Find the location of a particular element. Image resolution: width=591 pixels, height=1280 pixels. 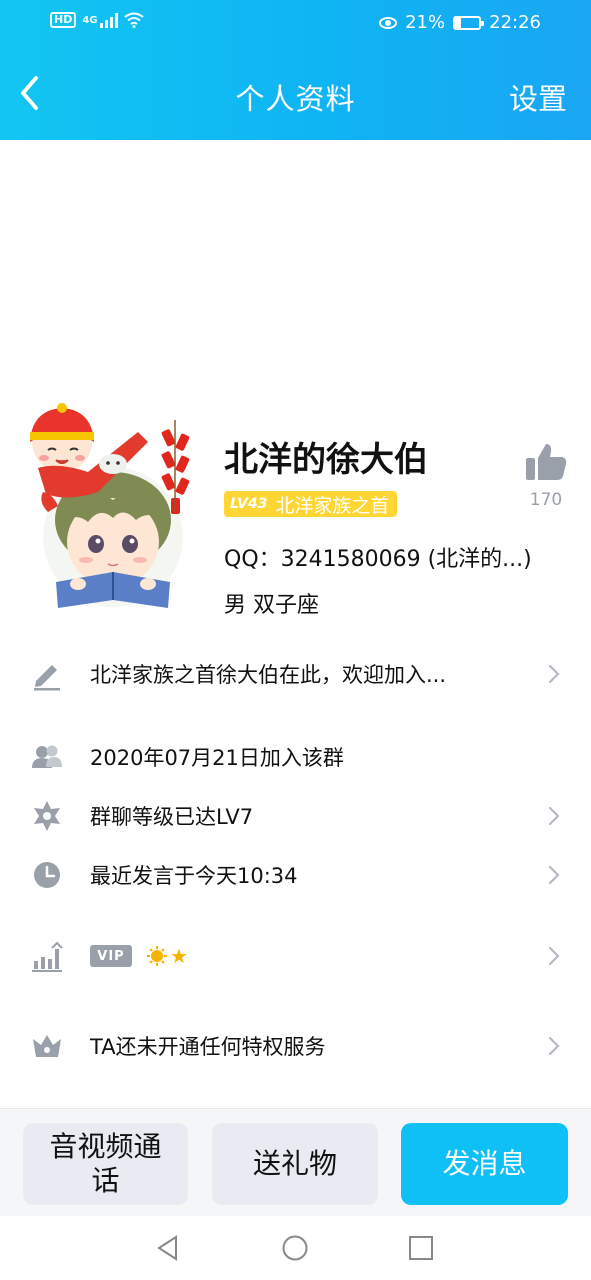

nav-home-icon is located at coordinates (295, 1248).